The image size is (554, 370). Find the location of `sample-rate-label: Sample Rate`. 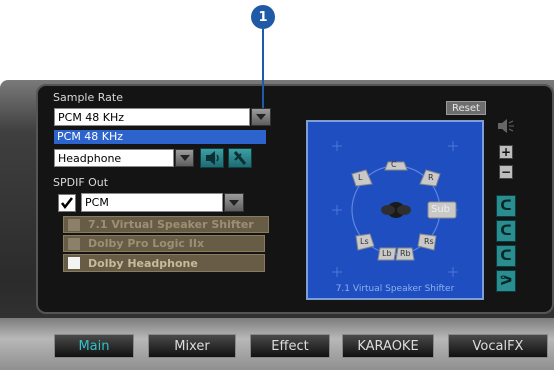

sample-rate-label: Sample Rate is located at coordinates (88, 97).